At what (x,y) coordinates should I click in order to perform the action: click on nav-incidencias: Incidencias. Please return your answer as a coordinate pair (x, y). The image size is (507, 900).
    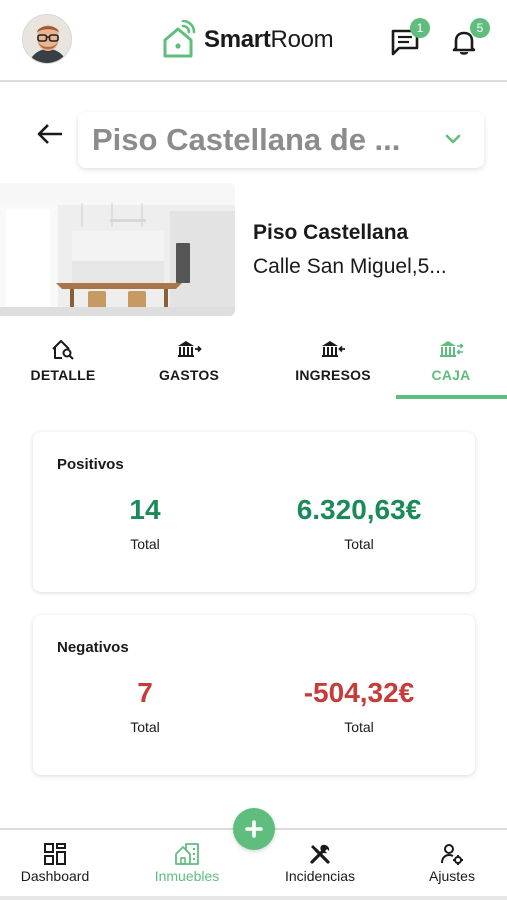
    Looking at the image, I should click on (320, 864).